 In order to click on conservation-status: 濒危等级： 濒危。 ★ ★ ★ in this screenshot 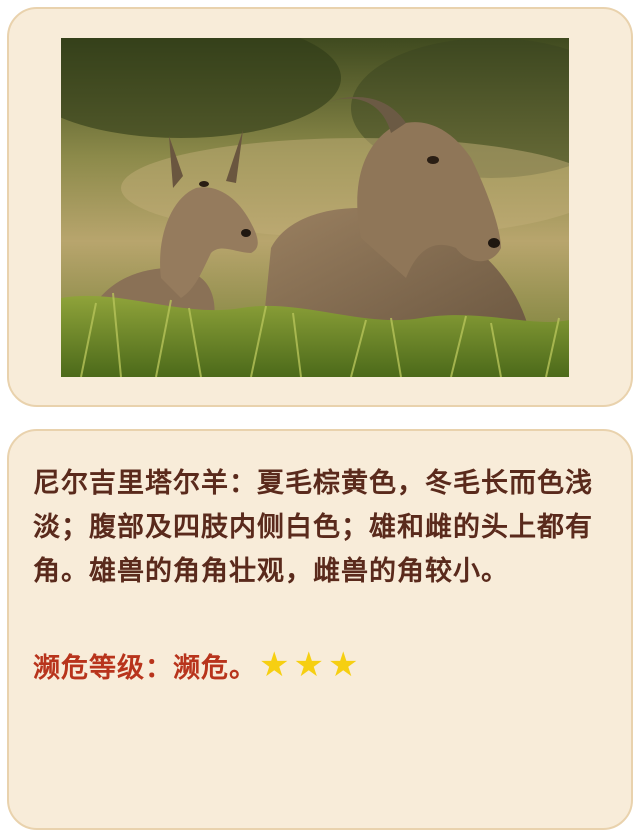, I will do `click(197, 665)`.